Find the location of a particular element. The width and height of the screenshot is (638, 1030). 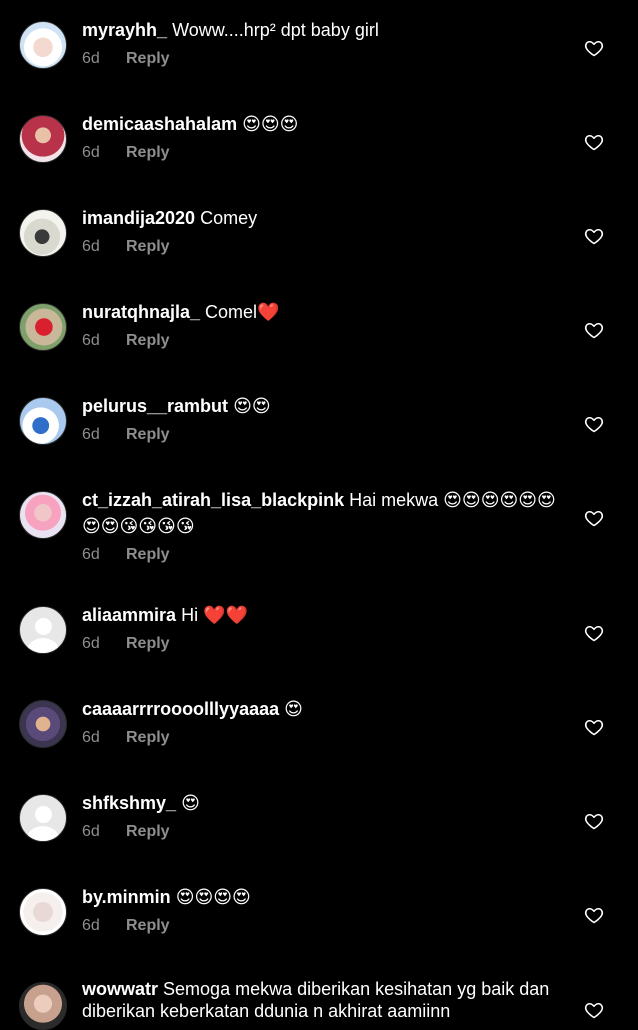

comment-username: caaaarrrroooolllyyaaaa is located at coordinates (180, 709).